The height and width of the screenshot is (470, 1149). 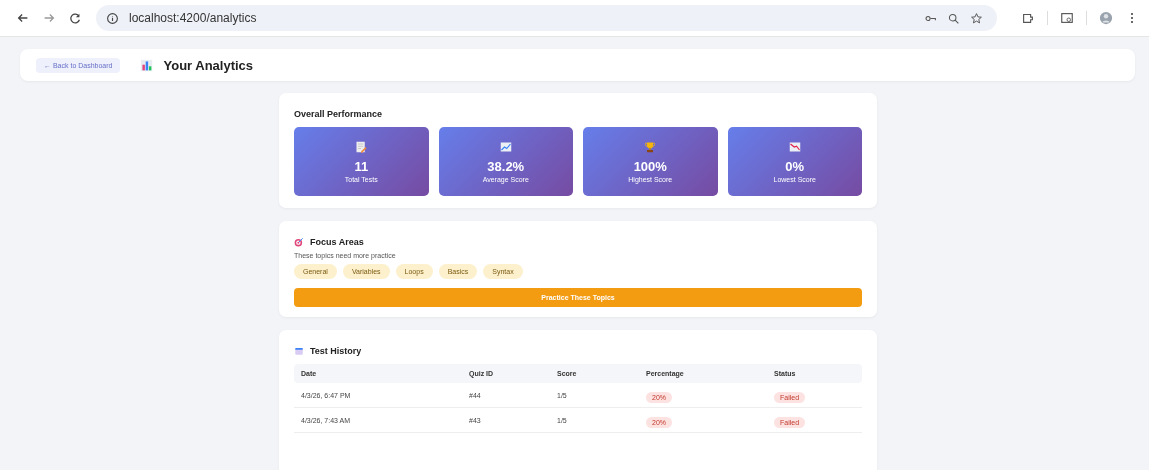 I want to click on stat-value: 100%, so click(x=650, y=166).